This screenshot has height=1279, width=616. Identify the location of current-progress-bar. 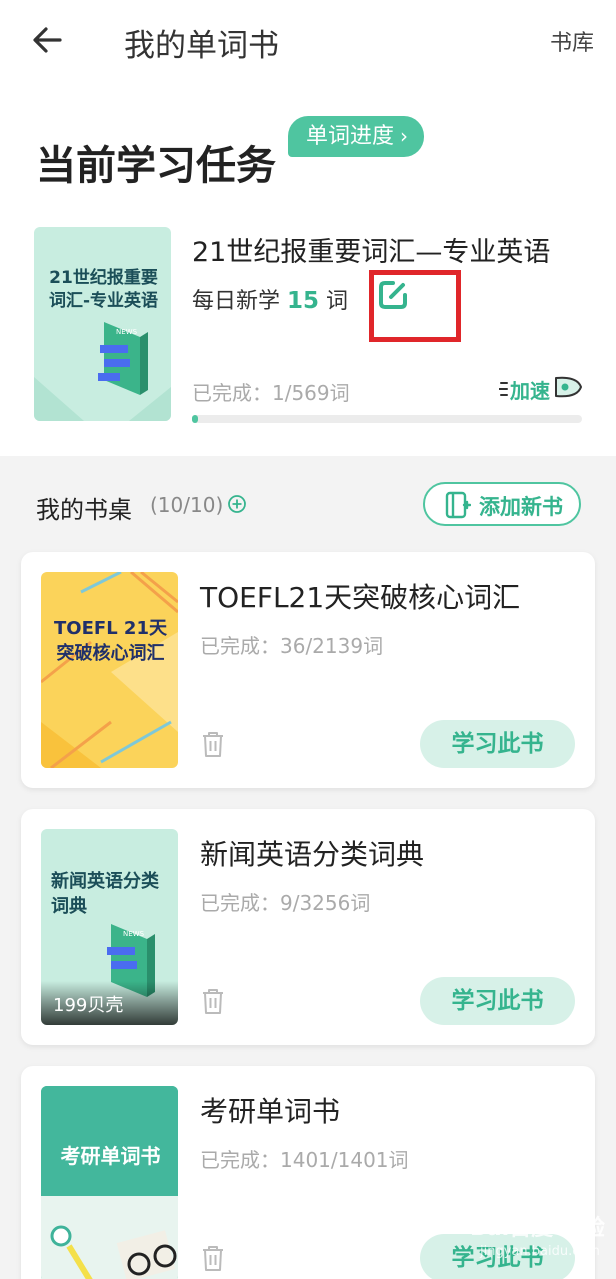
(387, 419).